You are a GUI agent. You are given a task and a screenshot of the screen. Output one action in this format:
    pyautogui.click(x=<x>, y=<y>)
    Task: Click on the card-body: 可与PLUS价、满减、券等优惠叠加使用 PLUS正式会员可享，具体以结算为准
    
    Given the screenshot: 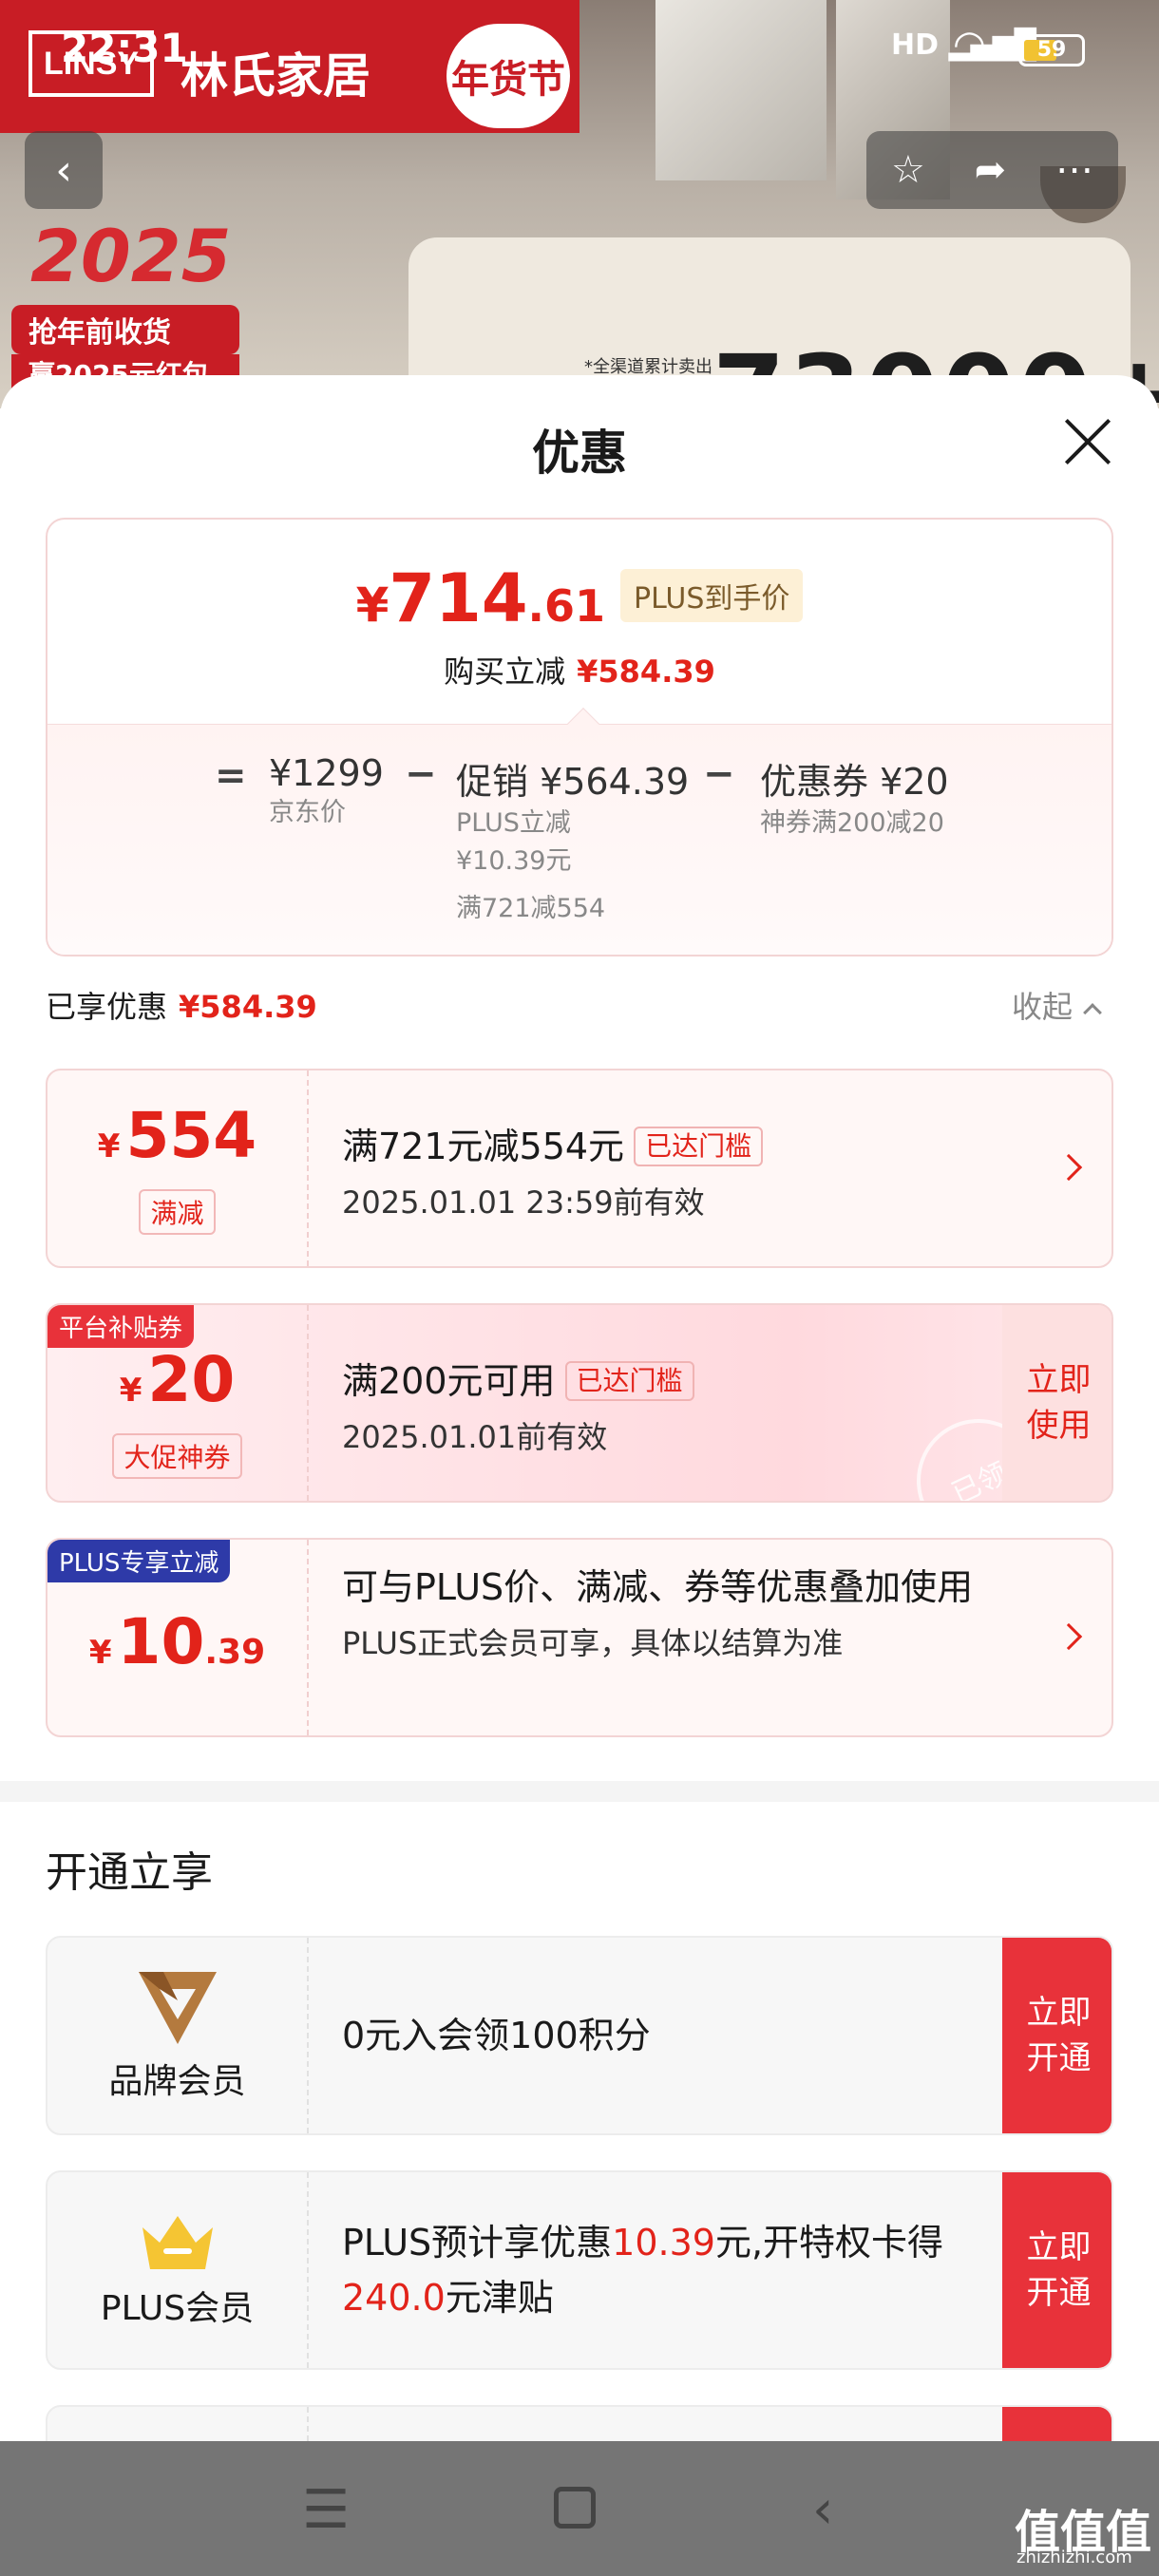 What is the action you would take?
    pyautogui.click(x=670, y=1612)
    